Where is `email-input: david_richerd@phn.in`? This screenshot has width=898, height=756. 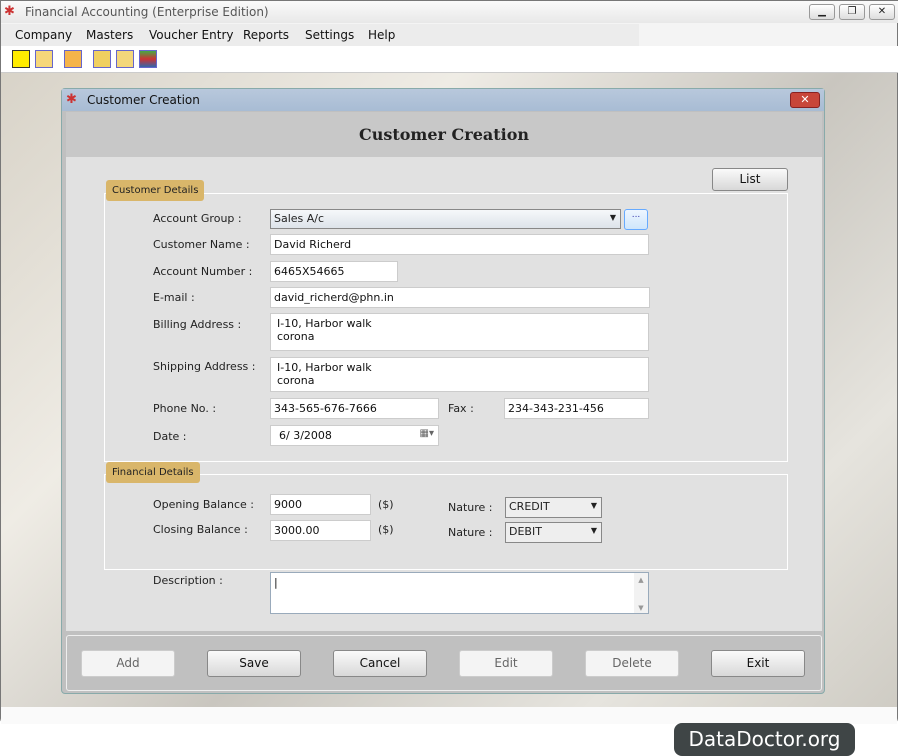 email-input: david_richerd@phn.in is located at coordinates (460, 297).